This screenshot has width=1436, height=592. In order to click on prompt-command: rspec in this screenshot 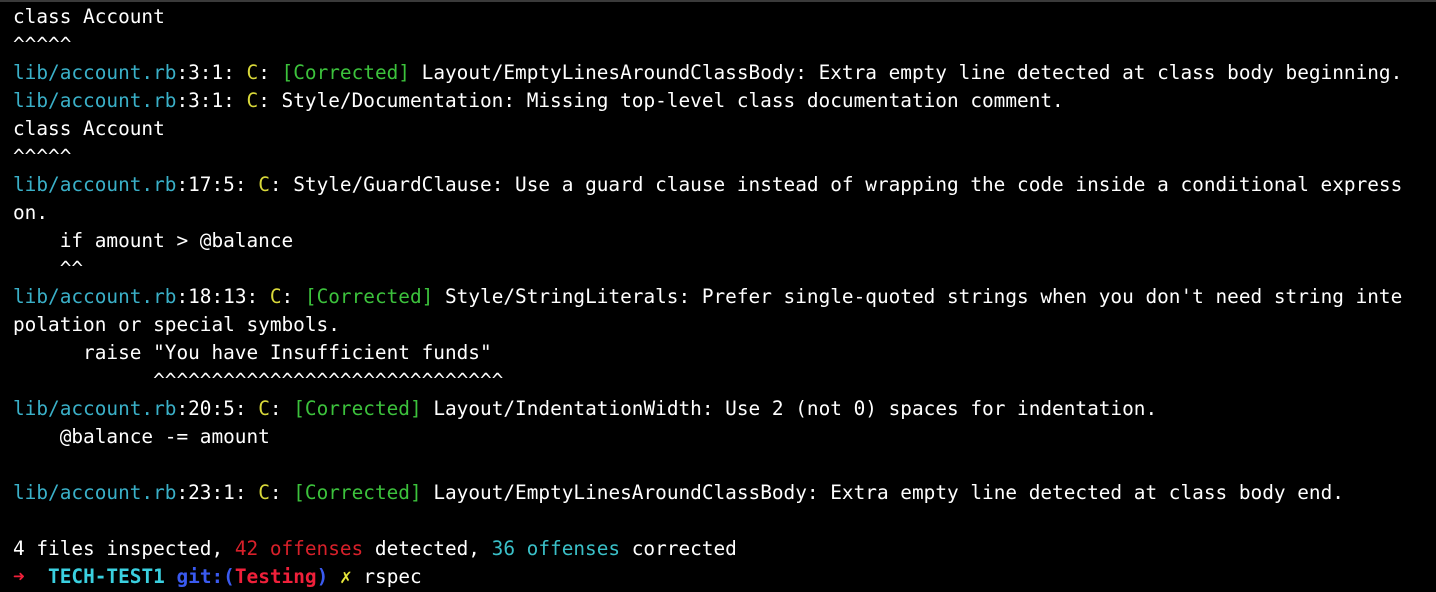, I will do `click(392, 576)`.